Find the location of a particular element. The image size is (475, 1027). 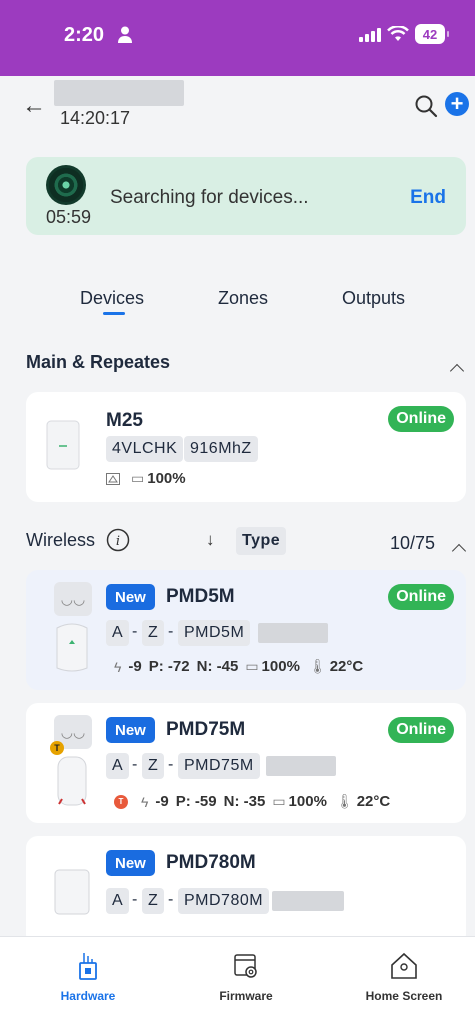

device-model-chip: PMD75M is located at coordinates (219, 766).